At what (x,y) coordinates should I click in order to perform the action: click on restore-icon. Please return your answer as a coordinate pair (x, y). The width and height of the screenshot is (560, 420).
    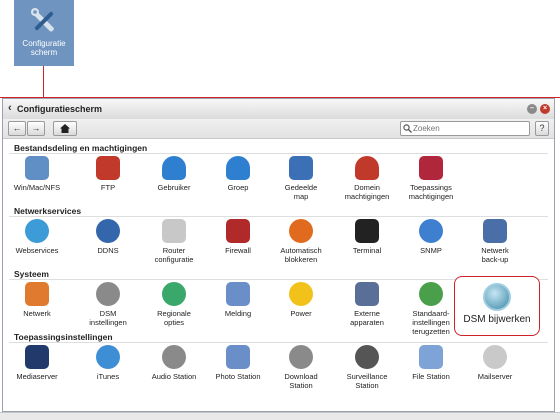
    Looking at the image, I should click on (431, 294).